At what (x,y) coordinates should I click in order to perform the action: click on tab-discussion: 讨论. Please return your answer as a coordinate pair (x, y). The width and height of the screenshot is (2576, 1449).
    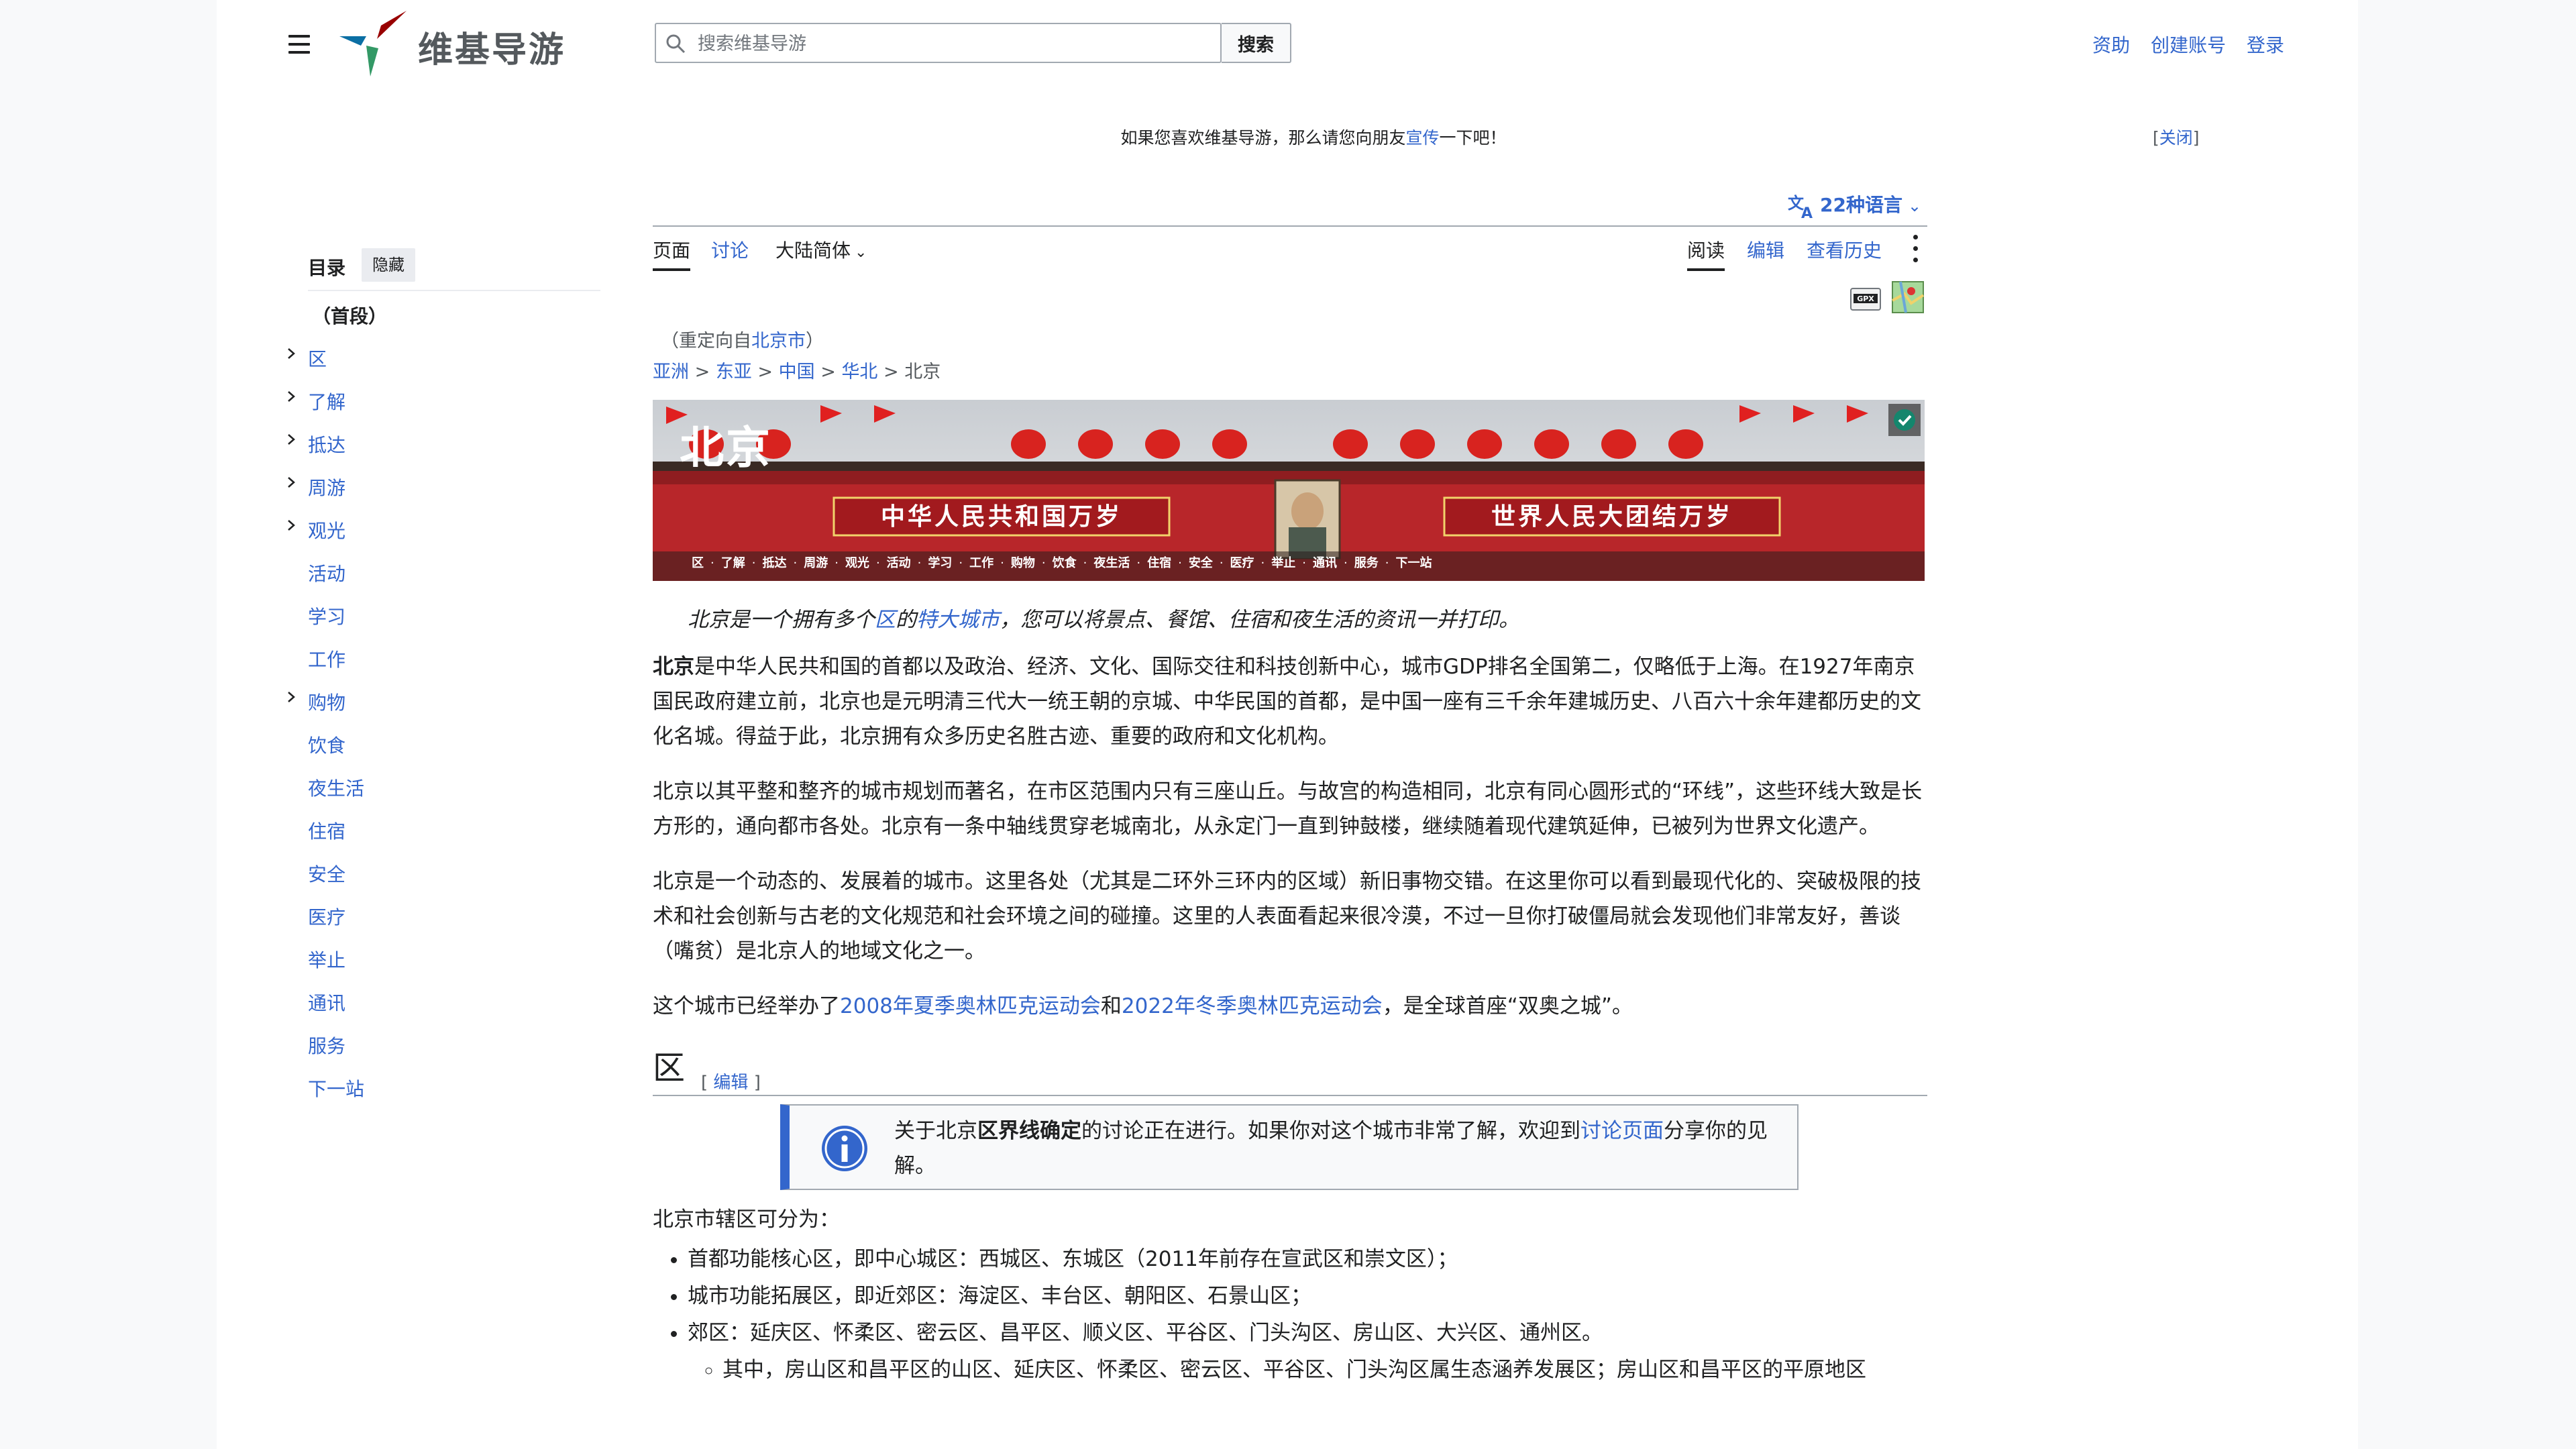
    Looking at the image, I should click on (730, 249).